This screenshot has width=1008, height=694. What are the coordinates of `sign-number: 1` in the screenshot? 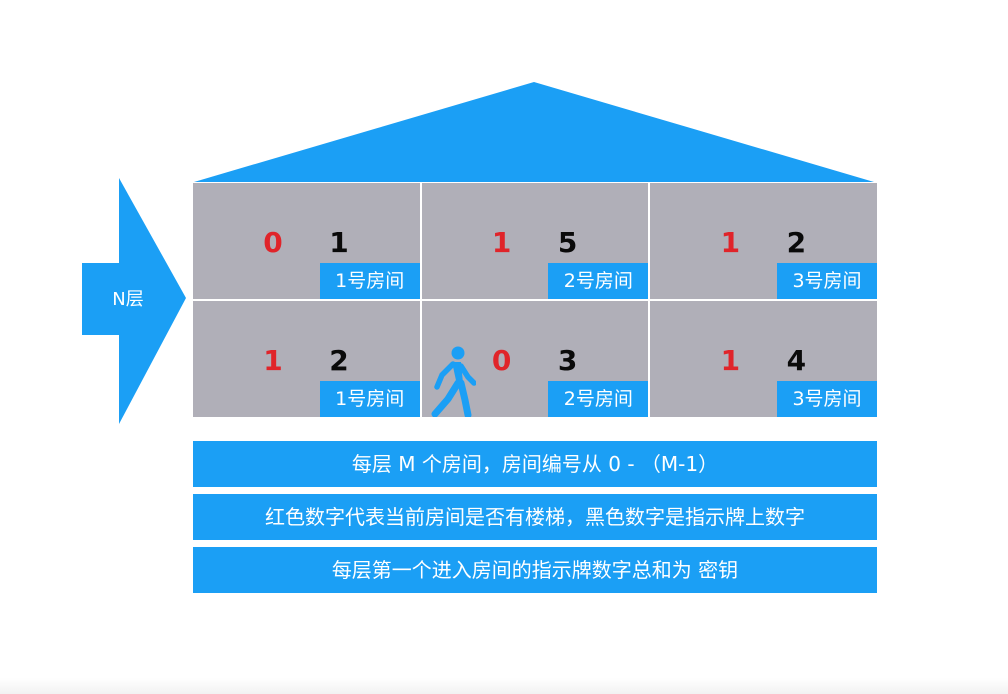 It's located at (339, 242).